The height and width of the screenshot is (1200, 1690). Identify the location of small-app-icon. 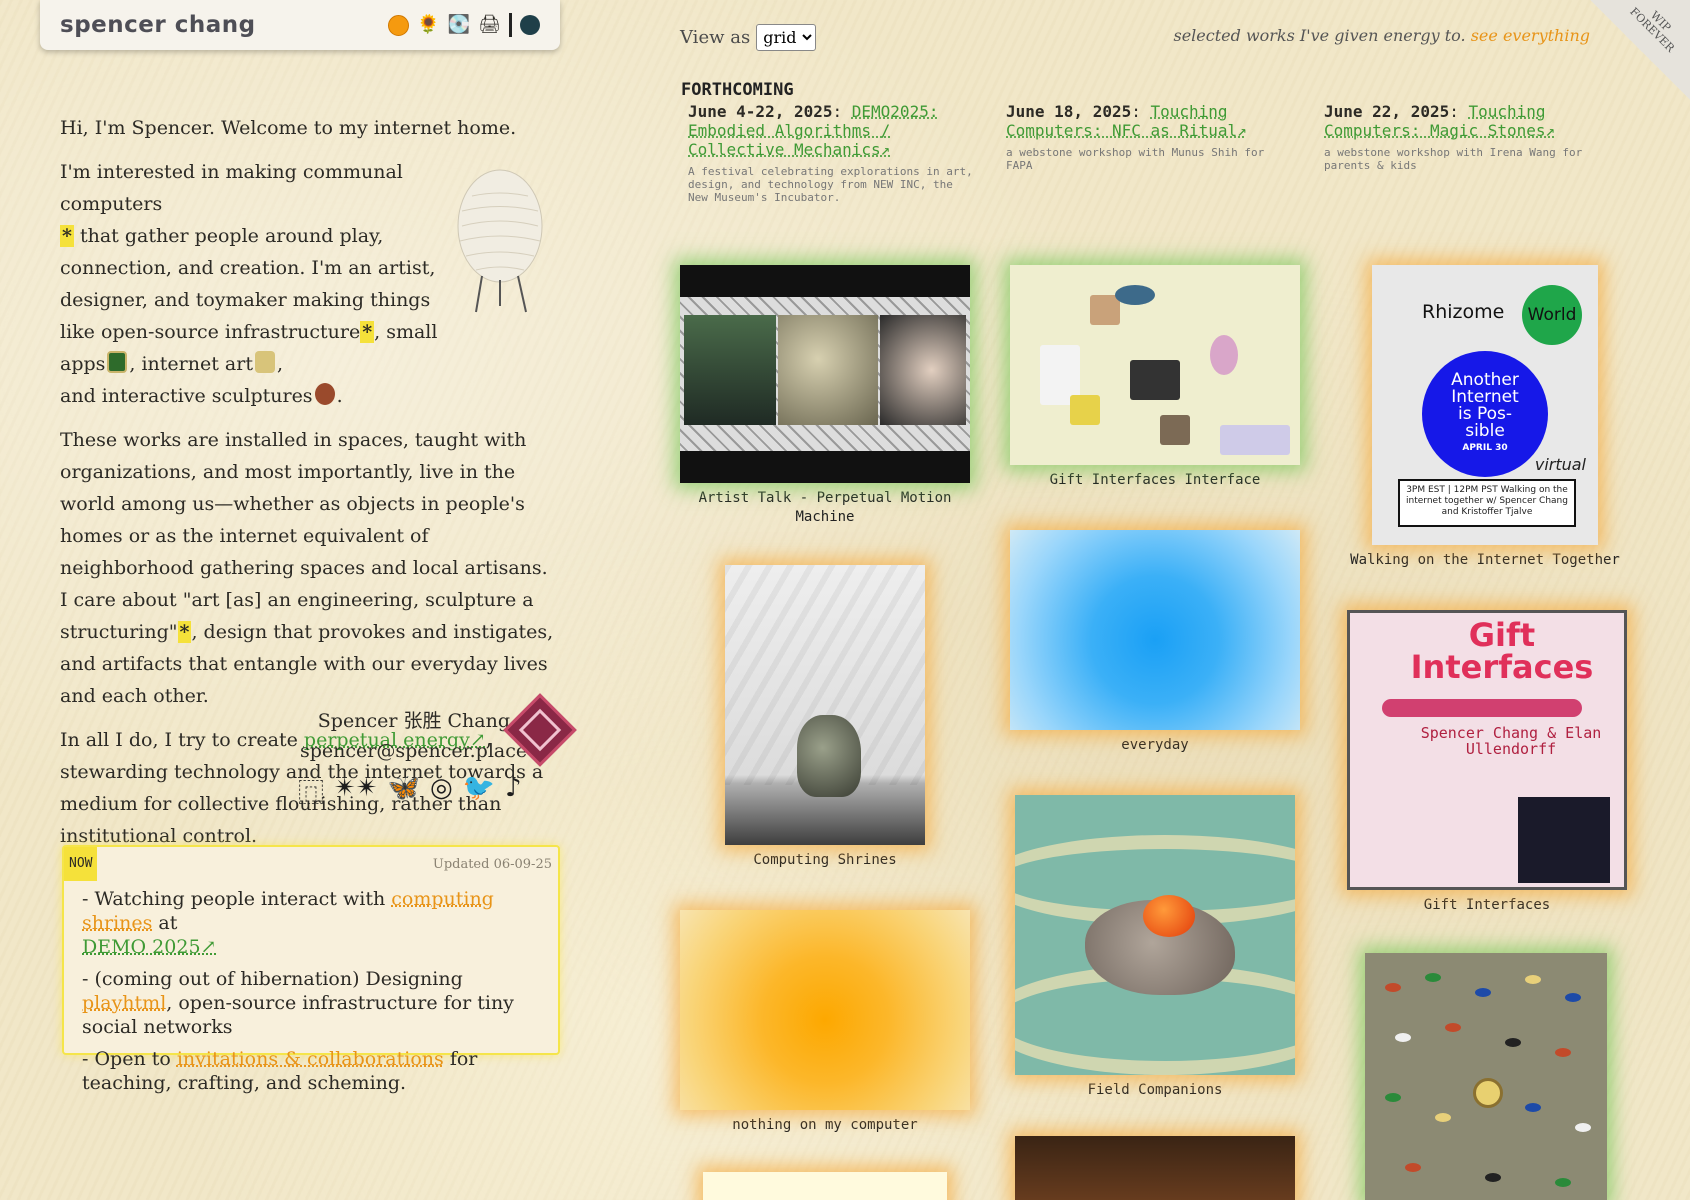
(117, 362).